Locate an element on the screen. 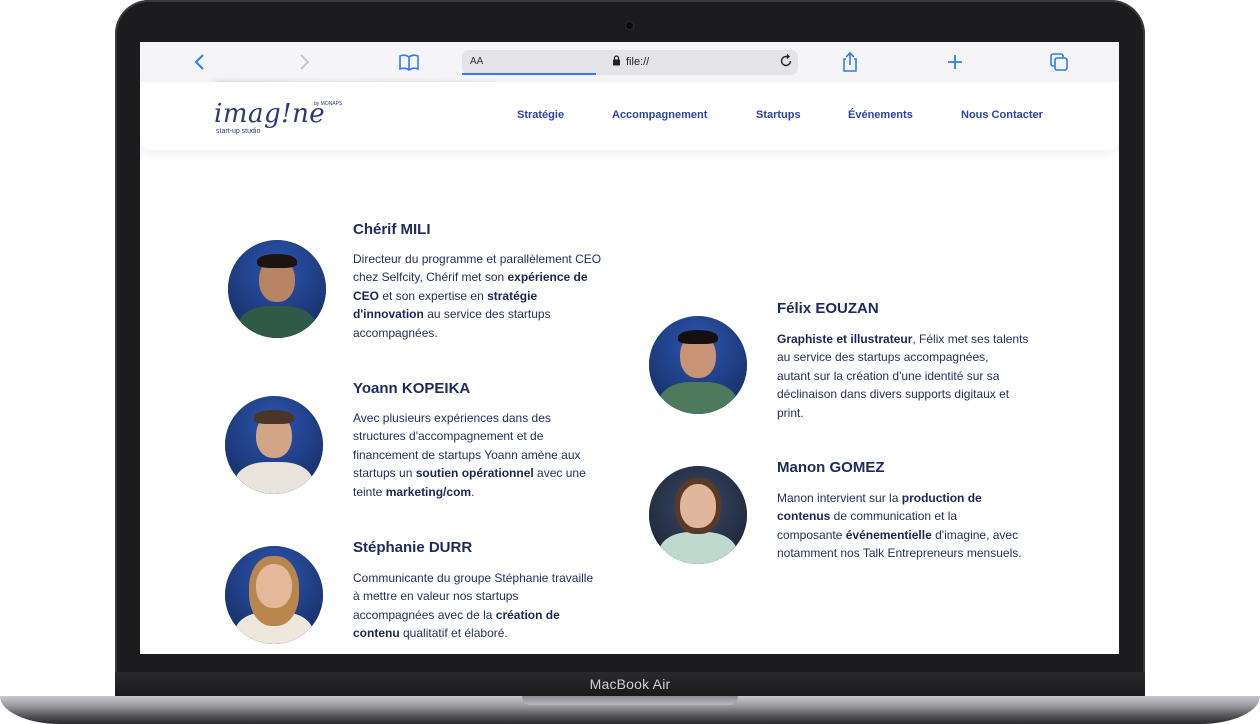 Image resolution: width=1260 pixels, height=724 pixels. tabs-icon is located at coordinates (1059, 62).